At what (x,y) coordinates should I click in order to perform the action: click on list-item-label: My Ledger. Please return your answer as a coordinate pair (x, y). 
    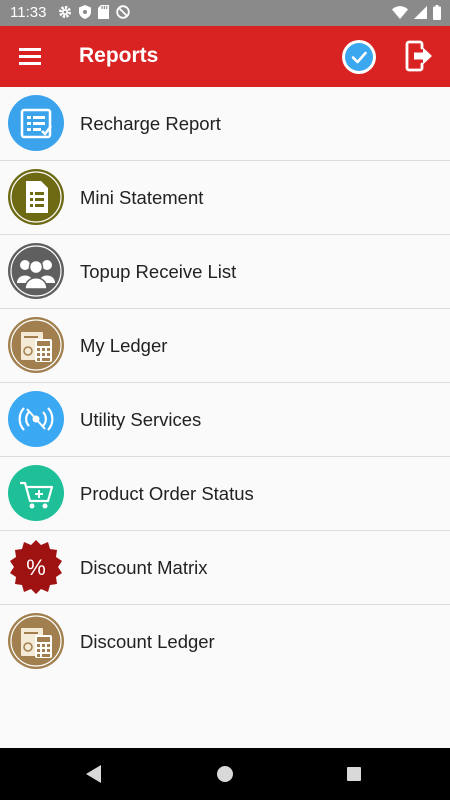
    Looking at the image, I should click on (124, 345).